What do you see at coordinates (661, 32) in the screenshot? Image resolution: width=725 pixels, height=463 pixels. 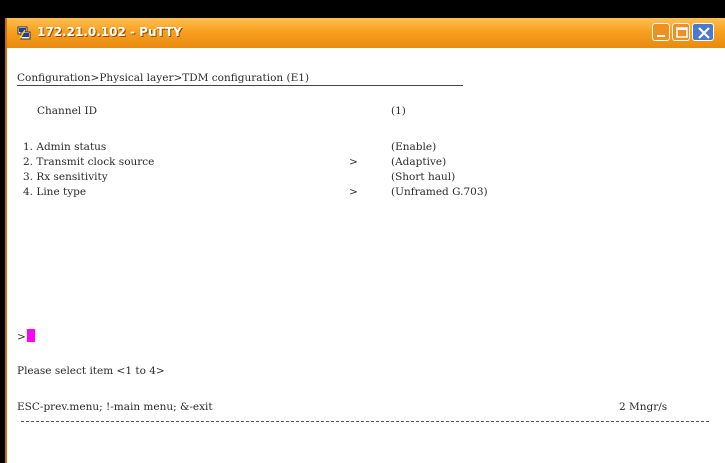 I see `minimize-button` at bounding box center [661, 32].